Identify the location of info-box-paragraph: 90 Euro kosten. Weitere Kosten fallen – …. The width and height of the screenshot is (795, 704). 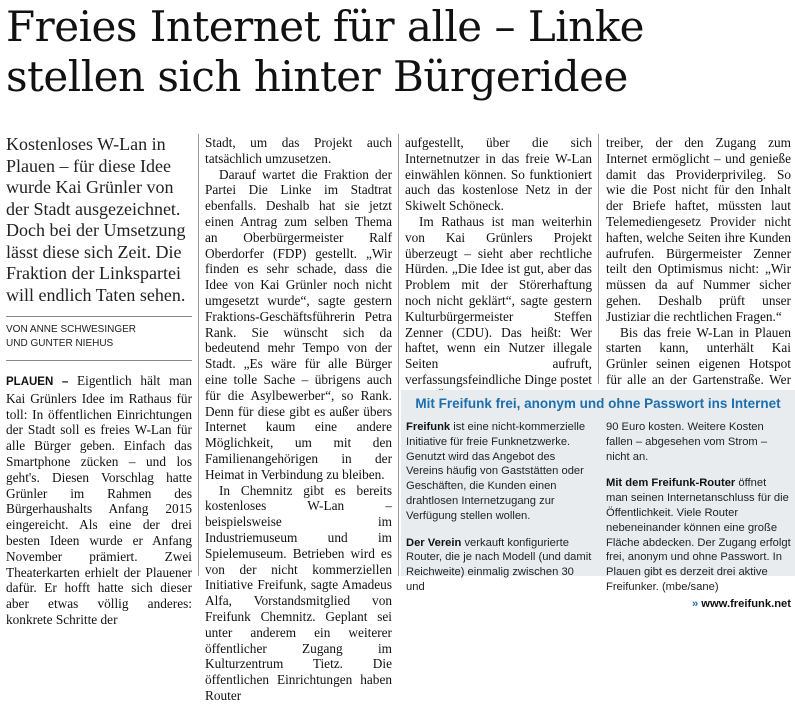
(687, 442).